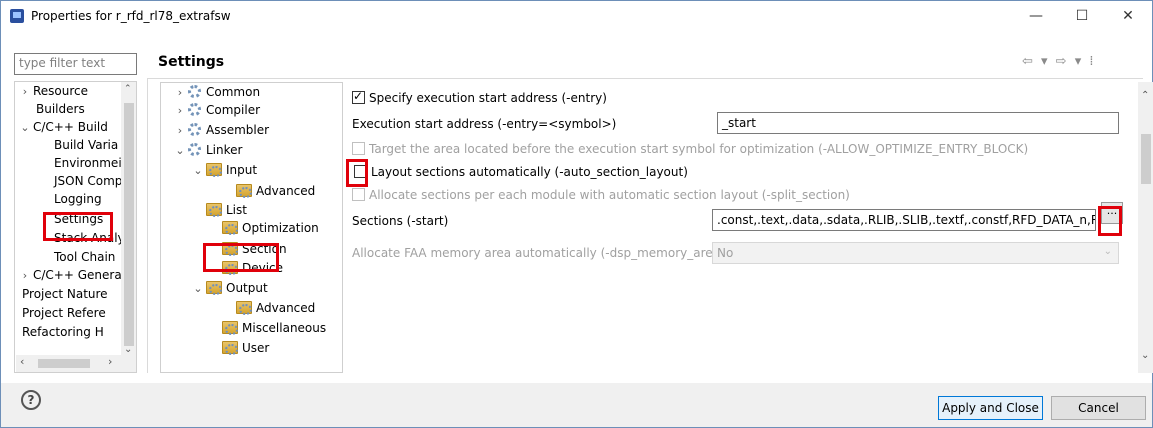 The height and width of the screenshot is (428, 1153). Describe the element at coordinates (78, 199) in the screenshot. I see `left-tree-item: Logging` at that location.